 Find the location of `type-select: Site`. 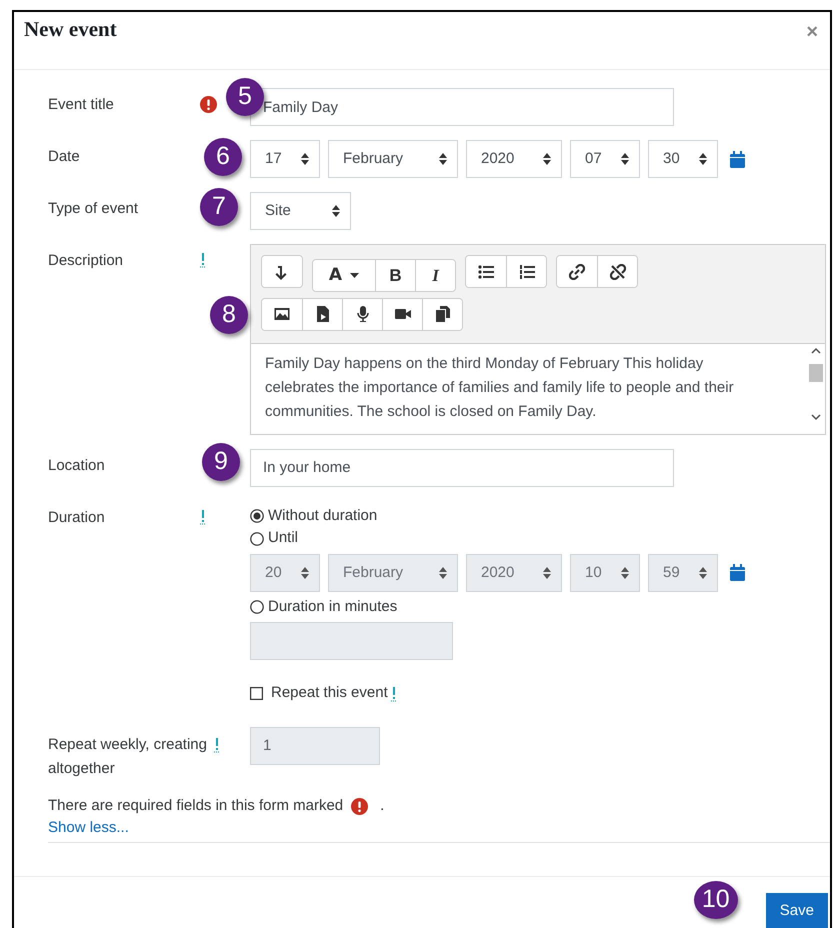

type-select: Site is located at coordinates (300, 211).